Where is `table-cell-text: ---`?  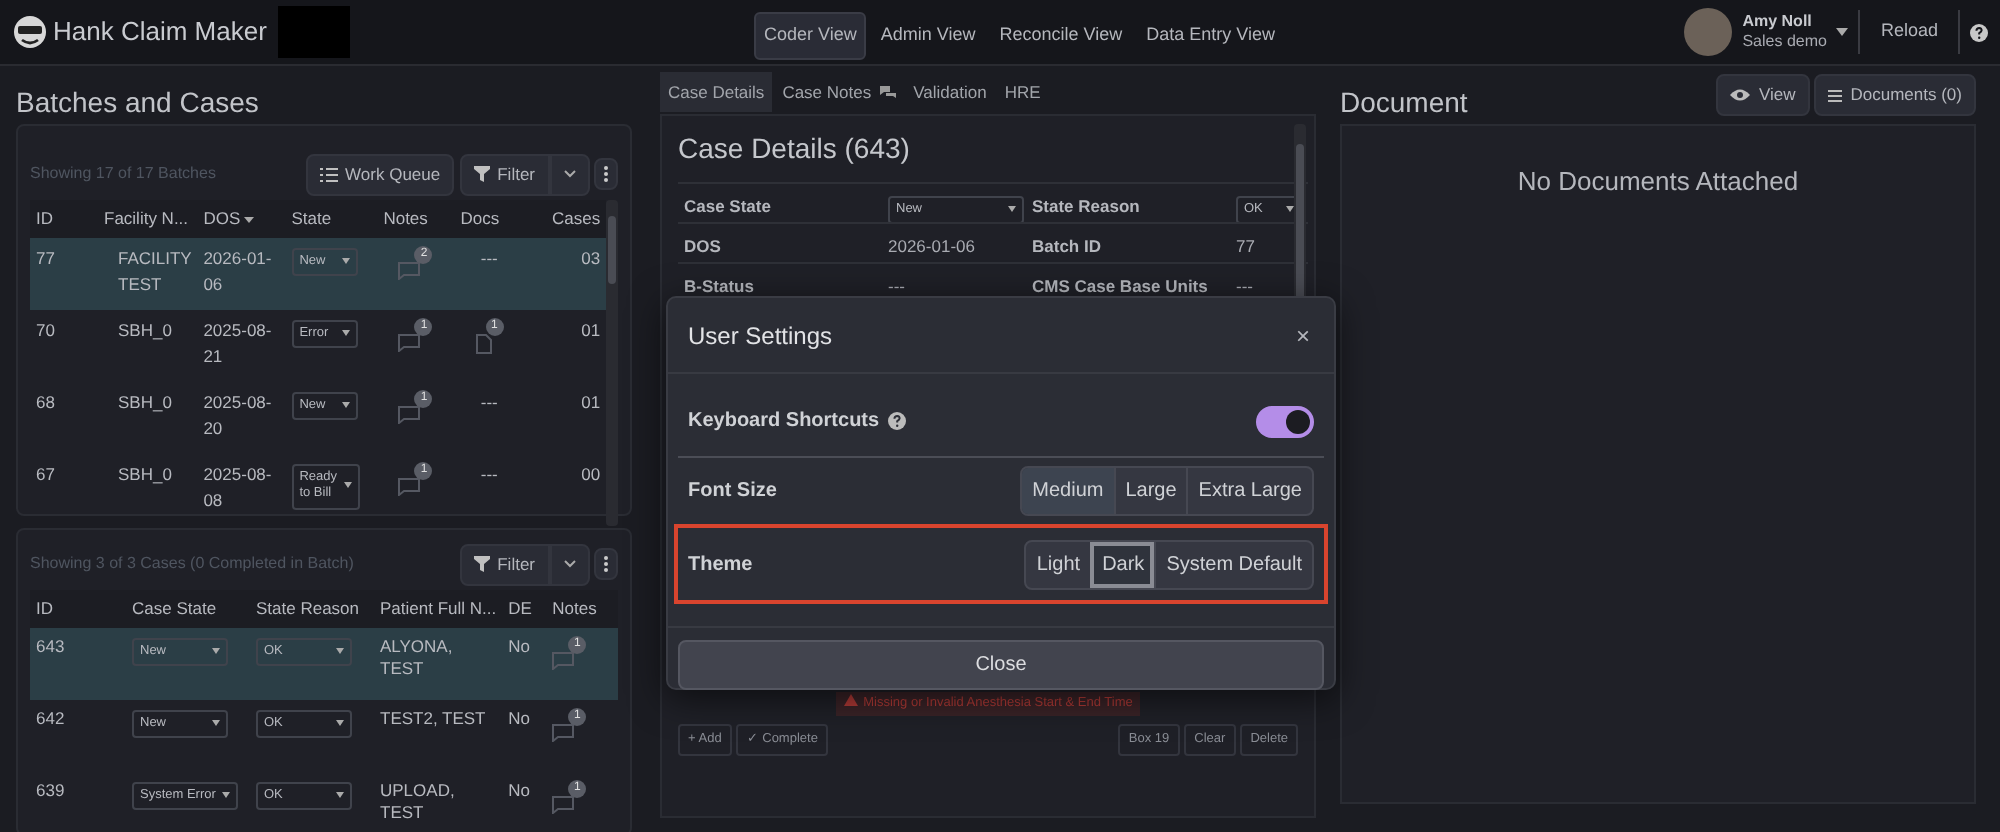 table-cell-text: --- is located at coordinates (489, 403).